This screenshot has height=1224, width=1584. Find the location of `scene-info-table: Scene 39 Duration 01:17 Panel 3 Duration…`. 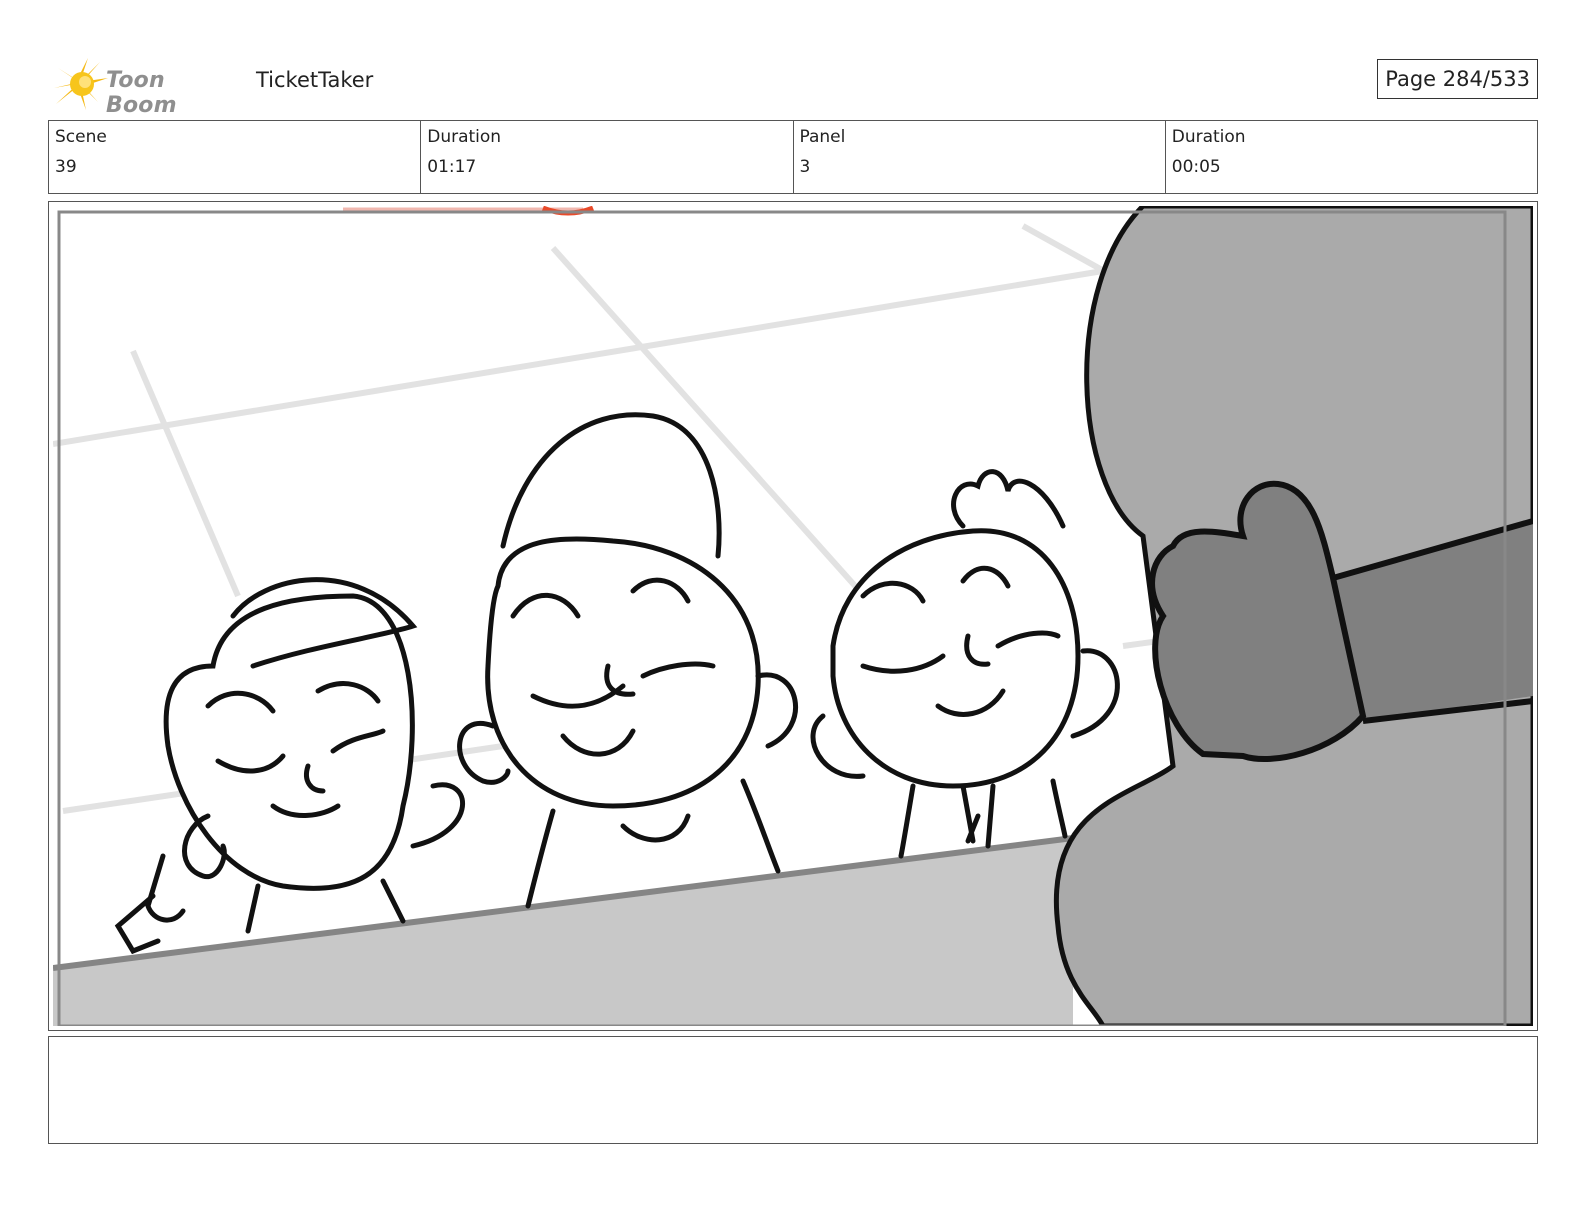

scene-info-table: Scene 39 Duration 01:17 Panel 3 Duration… is located at coordinates (793, 157).